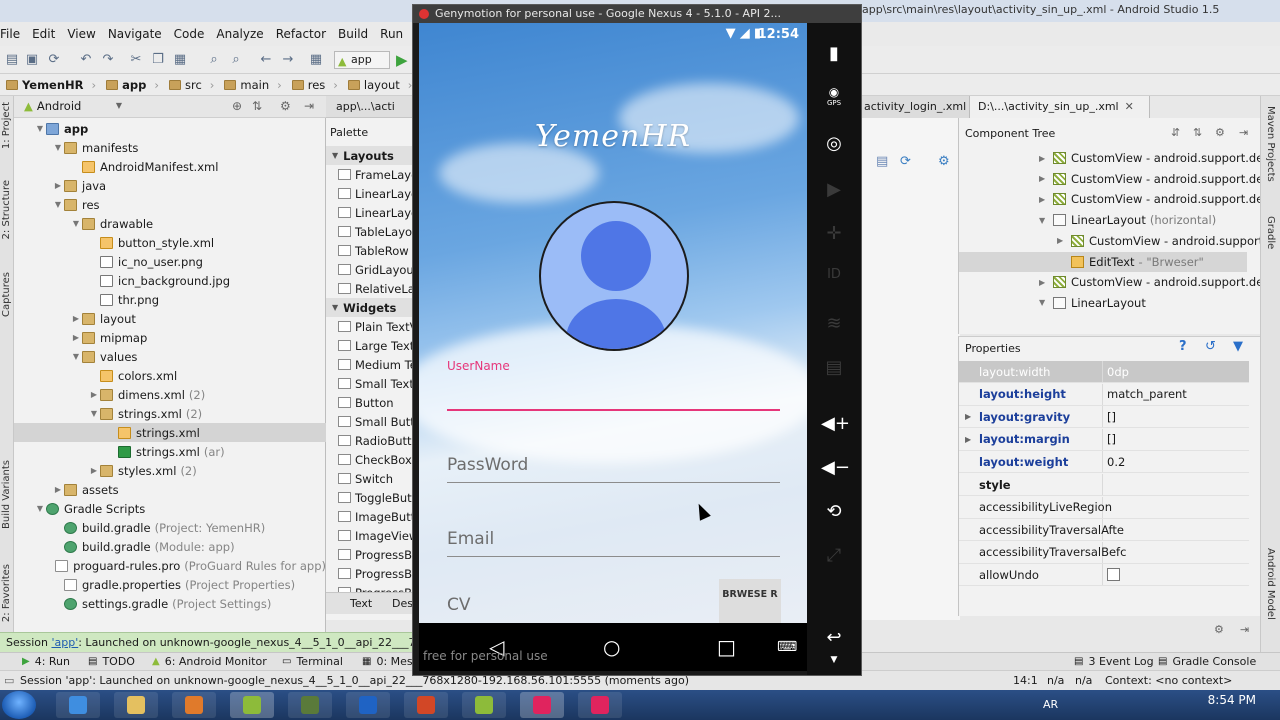  Describe the element at coordinates (834, 511) in the screenshot. I see `rotate-icon: ⟲` at that location.